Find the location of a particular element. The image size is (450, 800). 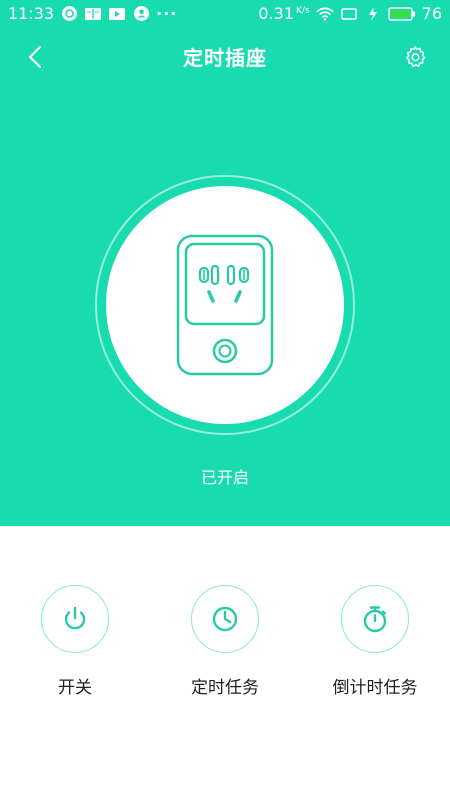

stopwatch-icon is located at coordinates (375, 619).